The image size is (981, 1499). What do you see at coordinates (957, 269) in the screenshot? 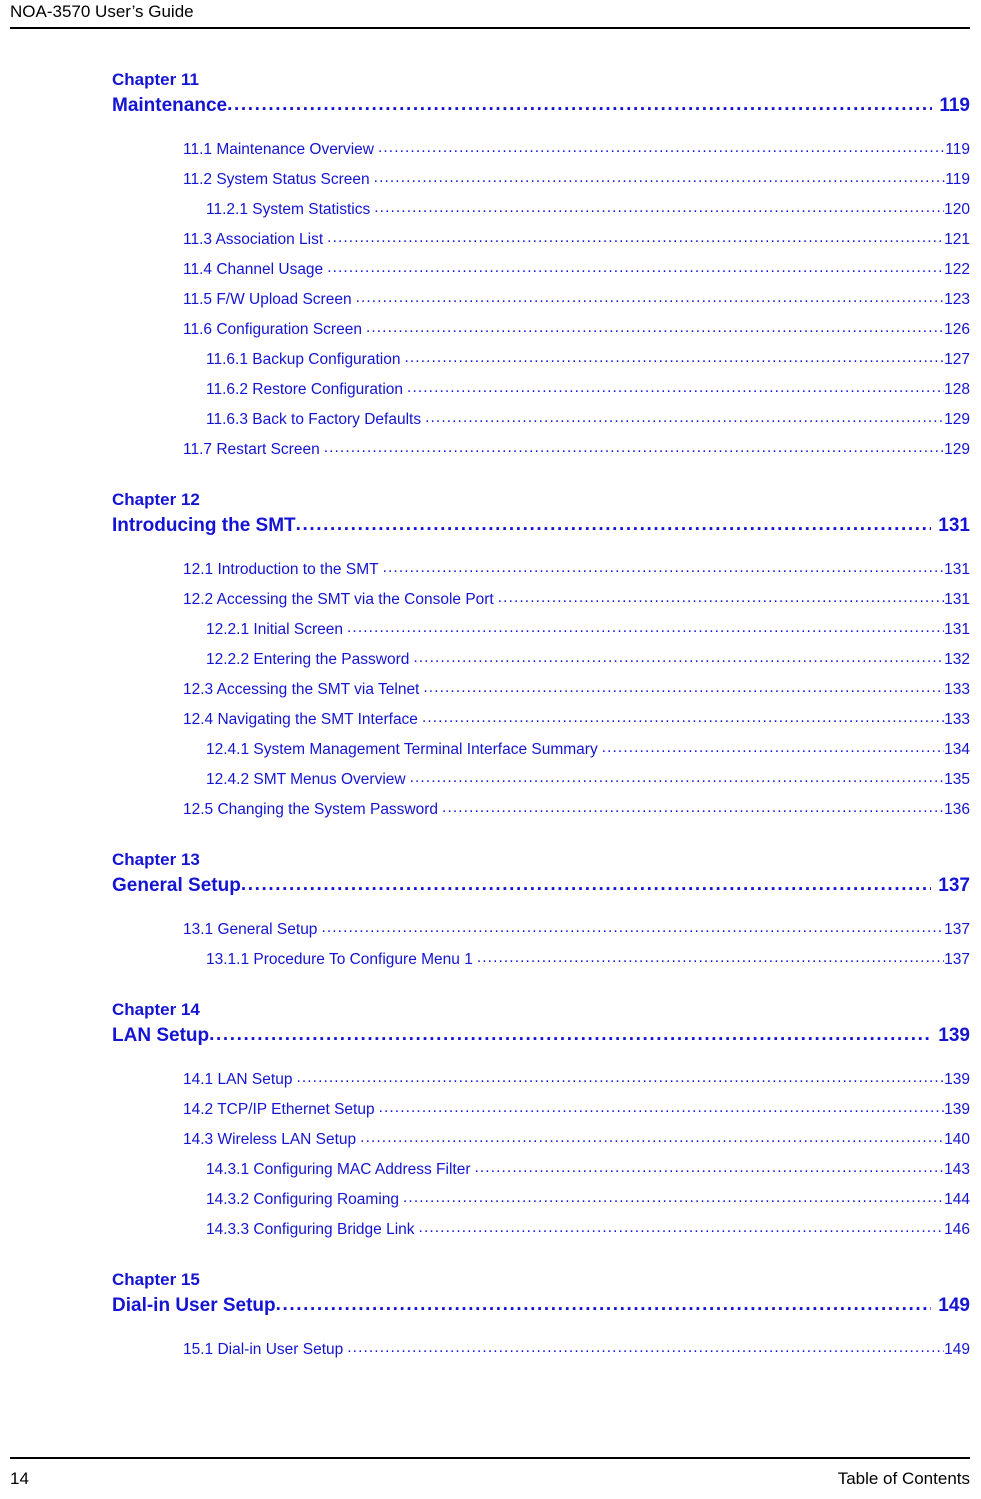
I see `toc-entry-page-number: 122` at bounding box center [957, 269].